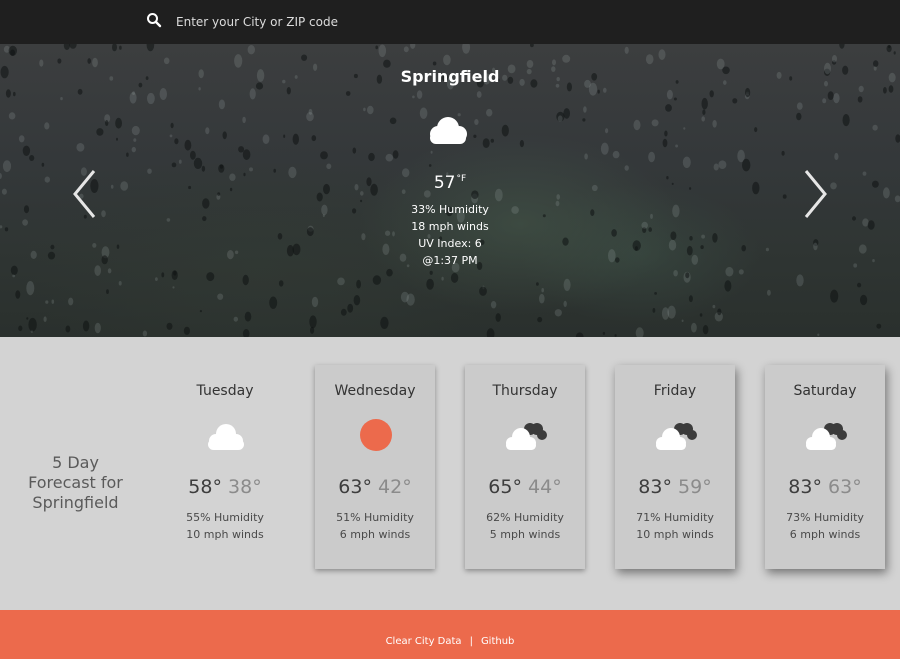  I want to click on forecast-low: 63°, so click(845, 487).